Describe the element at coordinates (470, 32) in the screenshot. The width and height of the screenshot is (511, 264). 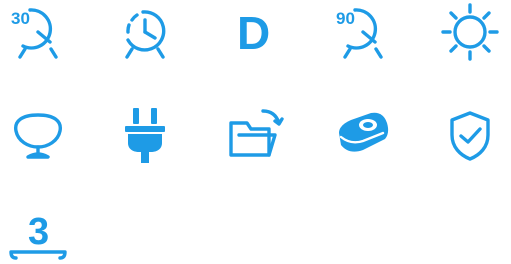
I see `sun-icon` at that location.